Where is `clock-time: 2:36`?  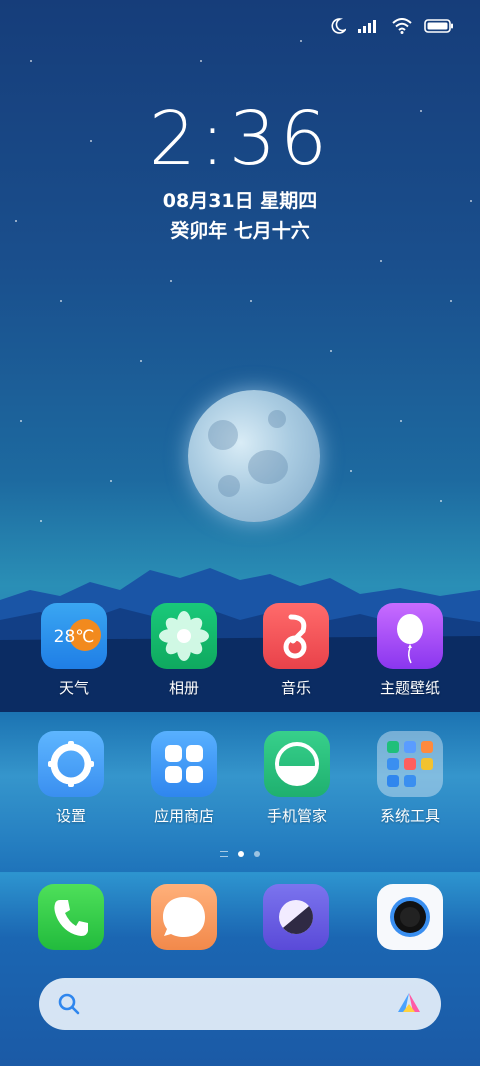
clock-time: 2:36 is located at coordinates (240, 139).